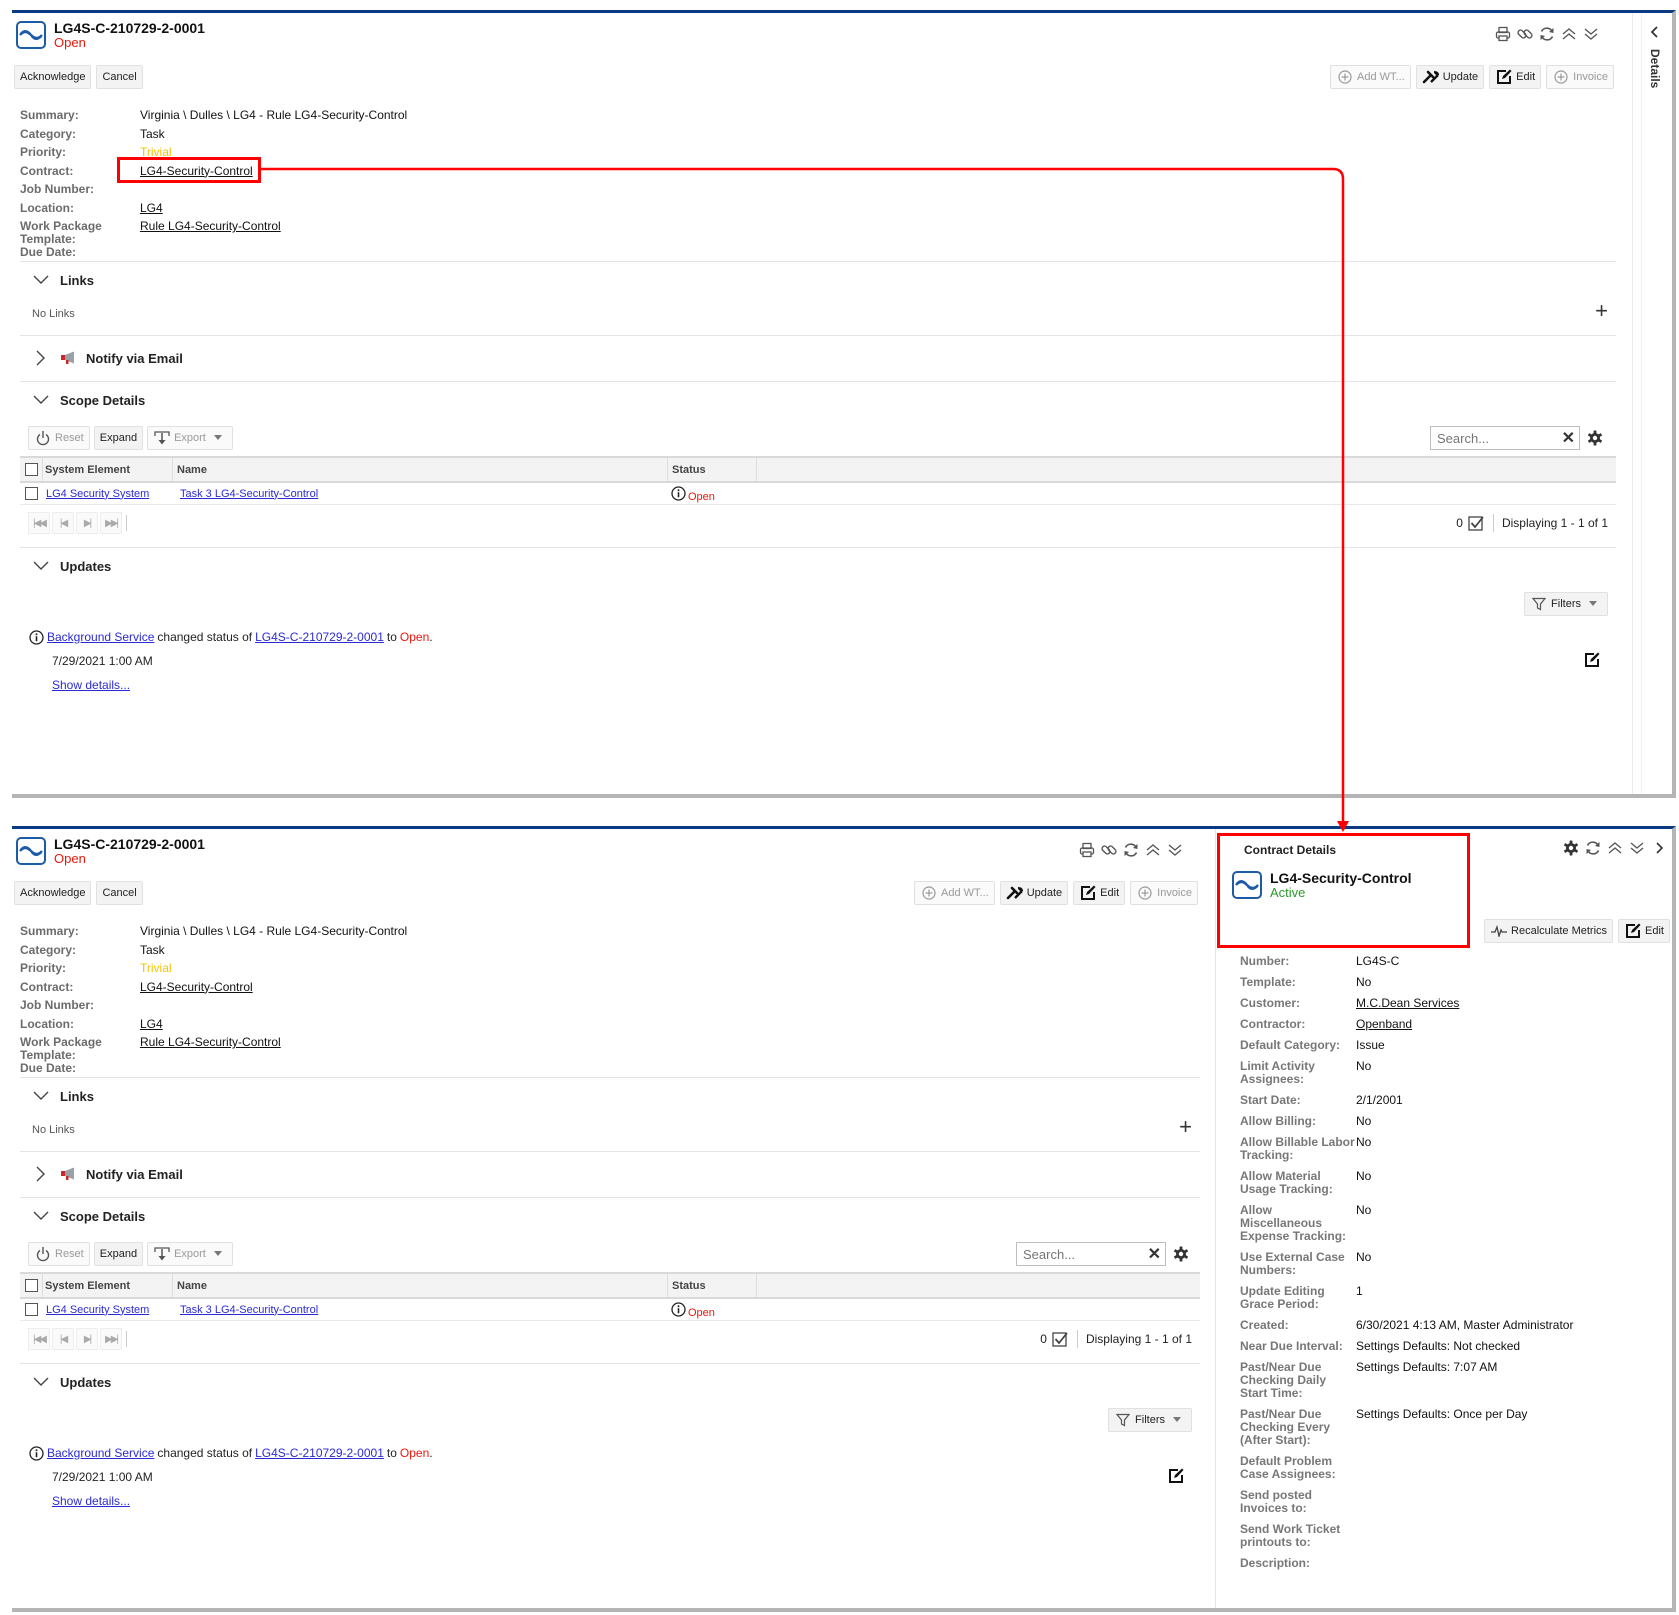  What do you see at coordinates (1549, 931) in the screenshot?
I see `recalculate-metrics-button: Recalculate Metrics` at bounding box center [1549, 931].